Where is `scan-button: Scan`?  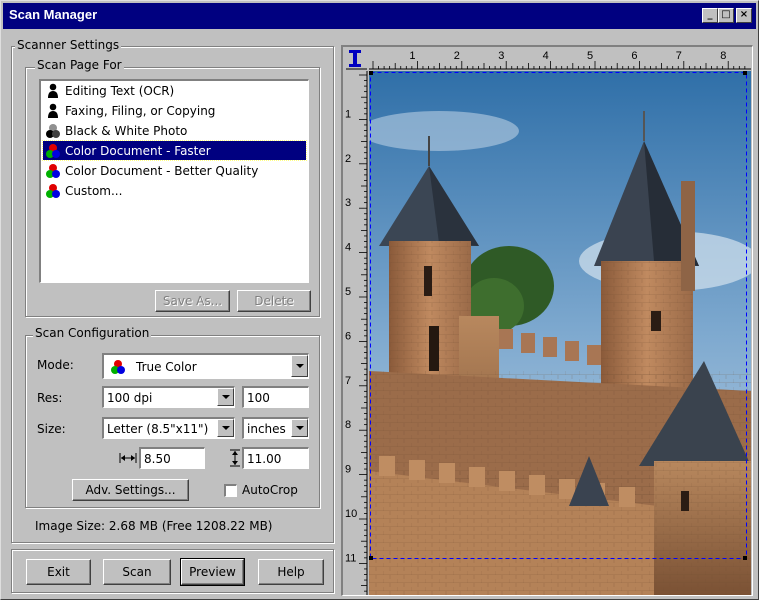 scan-button: Scan is located at coordinates (137, 572).